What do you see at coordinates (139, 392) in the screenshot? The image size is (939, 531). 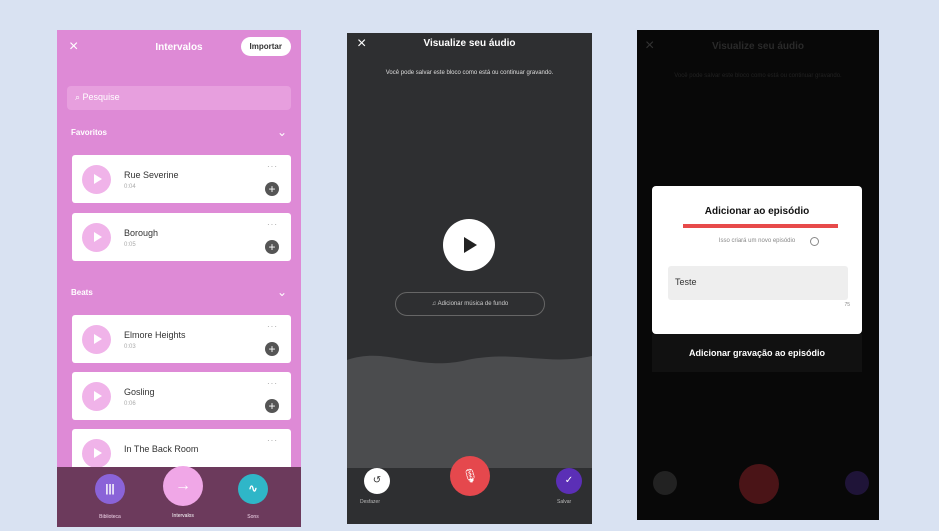 I see `track-name: Gosling` at bounding box center [139, 392].